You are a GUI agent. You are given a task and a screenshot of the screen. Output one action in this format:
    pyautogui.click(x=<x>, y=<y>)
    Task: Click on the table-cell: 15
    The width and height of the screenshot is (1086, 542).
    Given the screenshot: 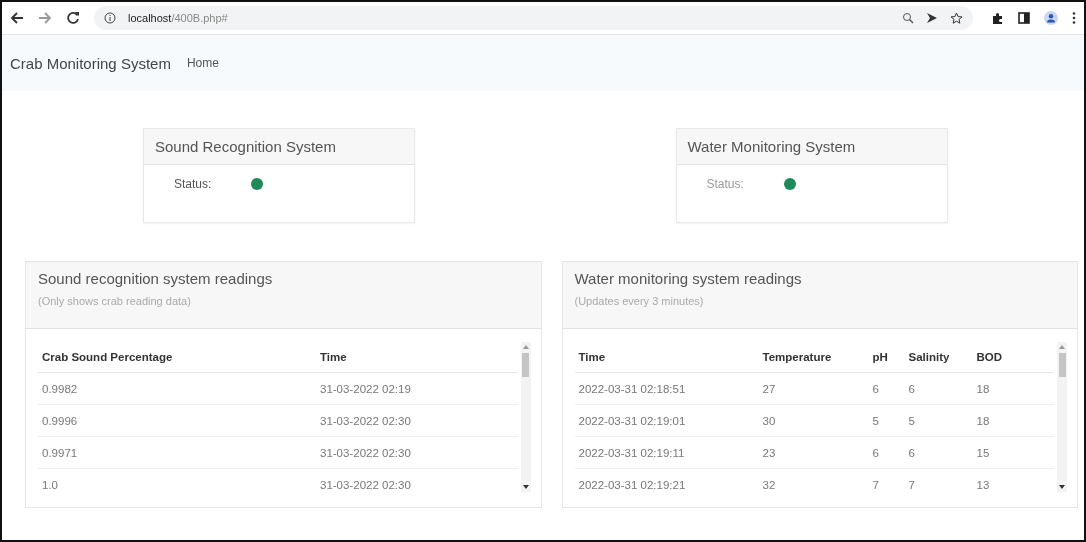 What is the action you would take?
    pyautogui.click(x=1013, y=452)
    